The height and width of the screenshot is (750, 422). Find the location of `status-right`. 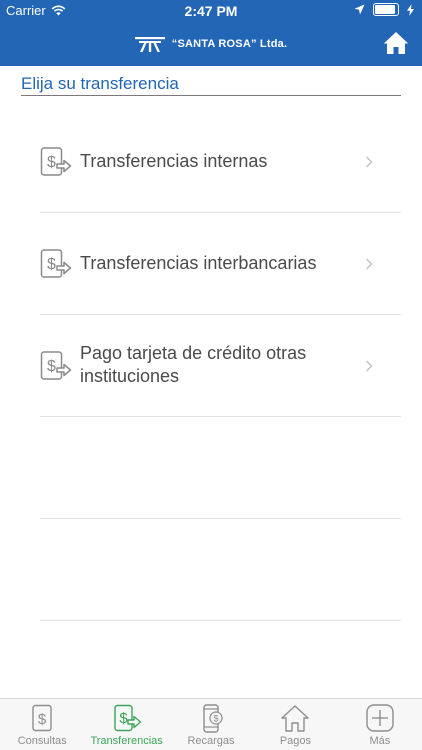

status-right is located at coordinates (384, 9).